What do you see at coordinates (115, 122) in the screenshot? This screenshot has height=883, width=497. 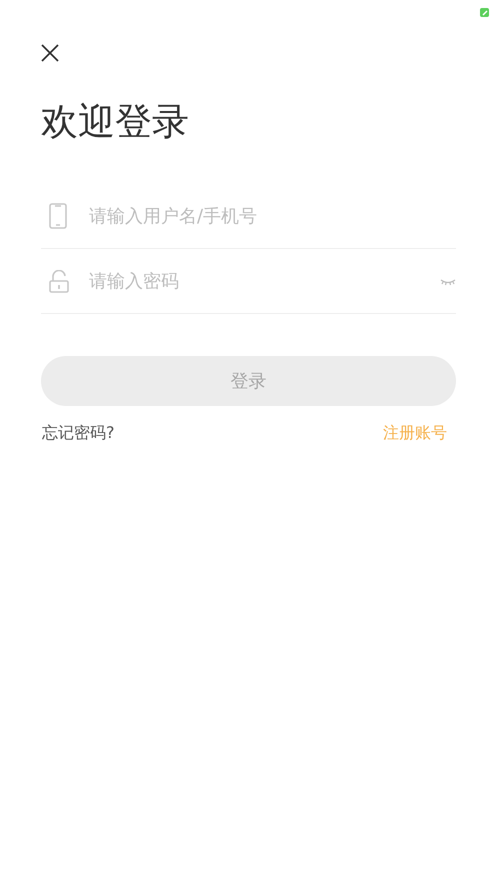 I see `page-title: 欢迎登录` at bounding box center [115, 122].